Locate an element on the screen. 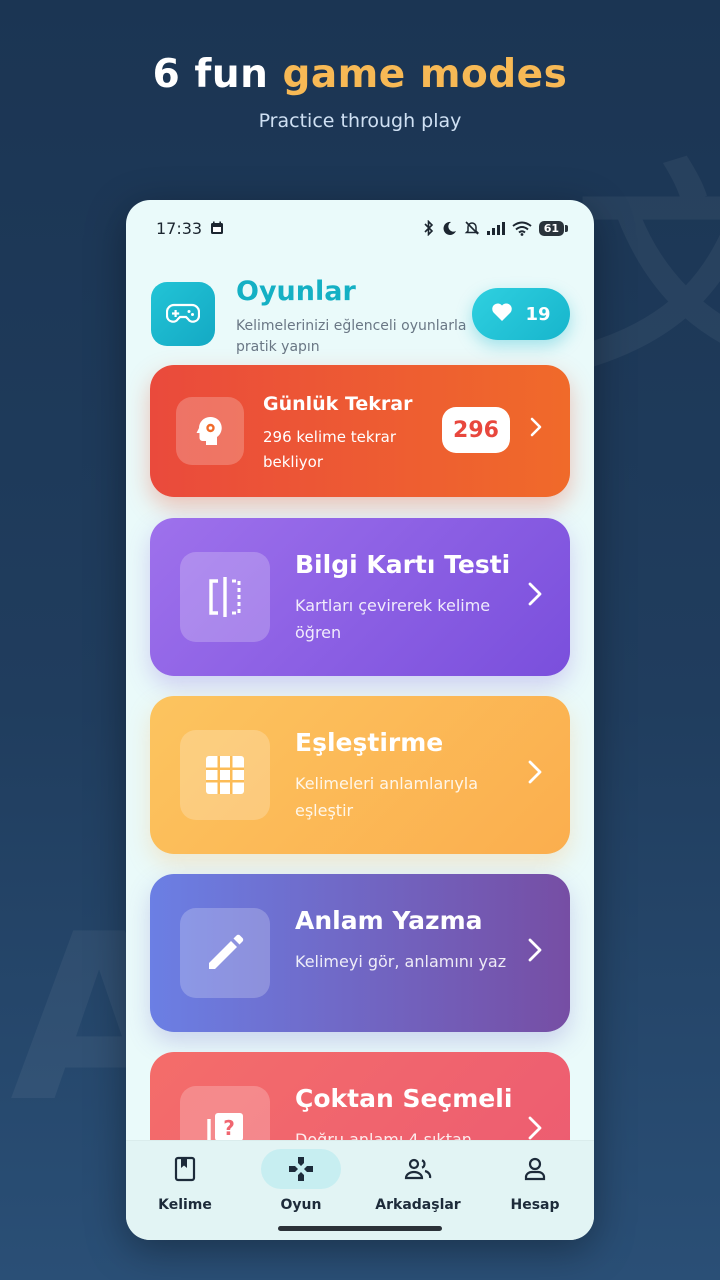 The width and height of the screenshot is (720, 1280). game-card-title: Çoktan Seçmeli is located at coordinates (404, 1098).